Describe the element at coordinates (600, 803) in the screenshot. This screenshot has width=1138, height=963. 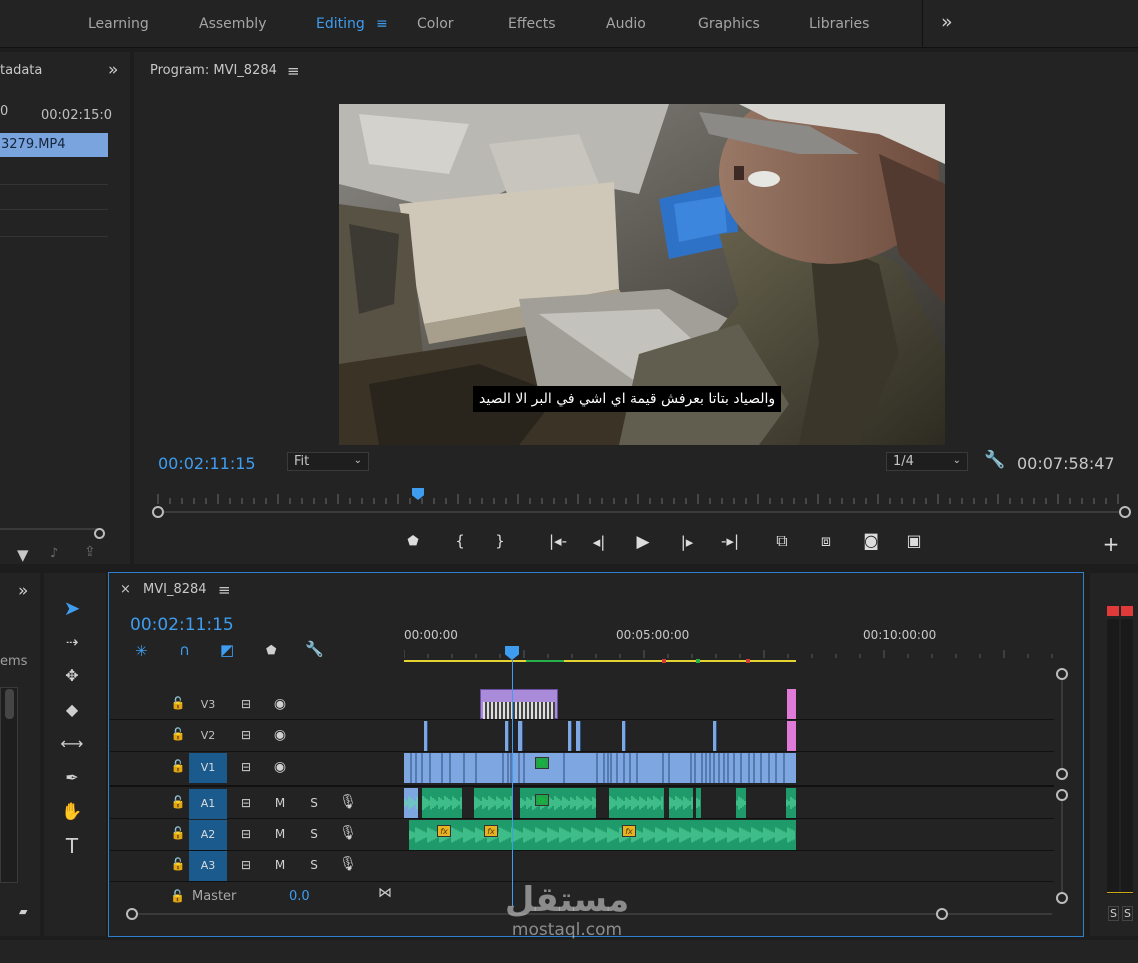
I see `audio-track-a1-clips` at that location.